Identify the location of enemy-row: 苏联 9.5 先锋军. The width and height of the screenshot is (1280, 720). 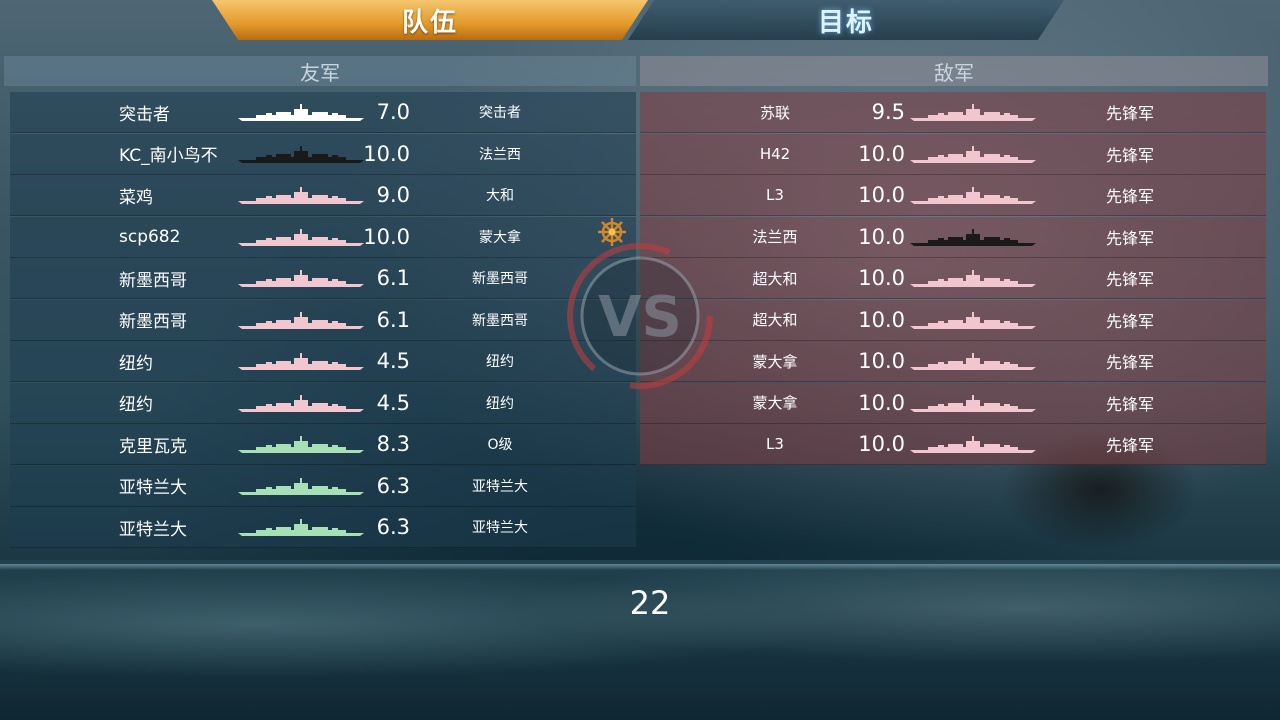
(953, 112).